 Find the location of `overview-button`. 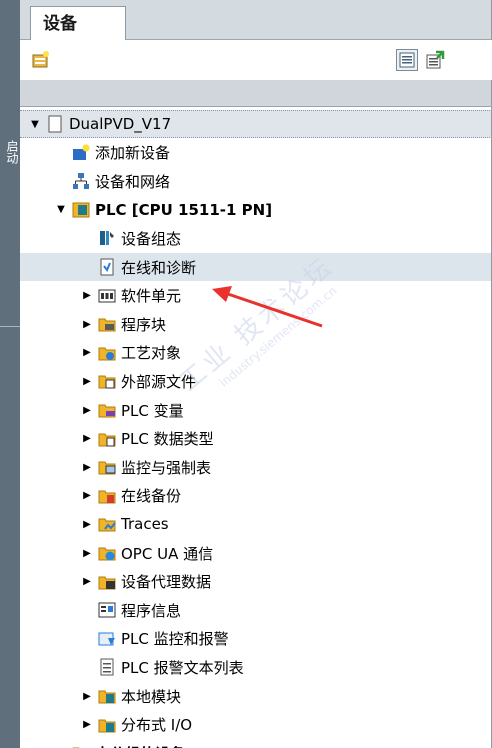

overview-button is located at coordinates (407, 60).